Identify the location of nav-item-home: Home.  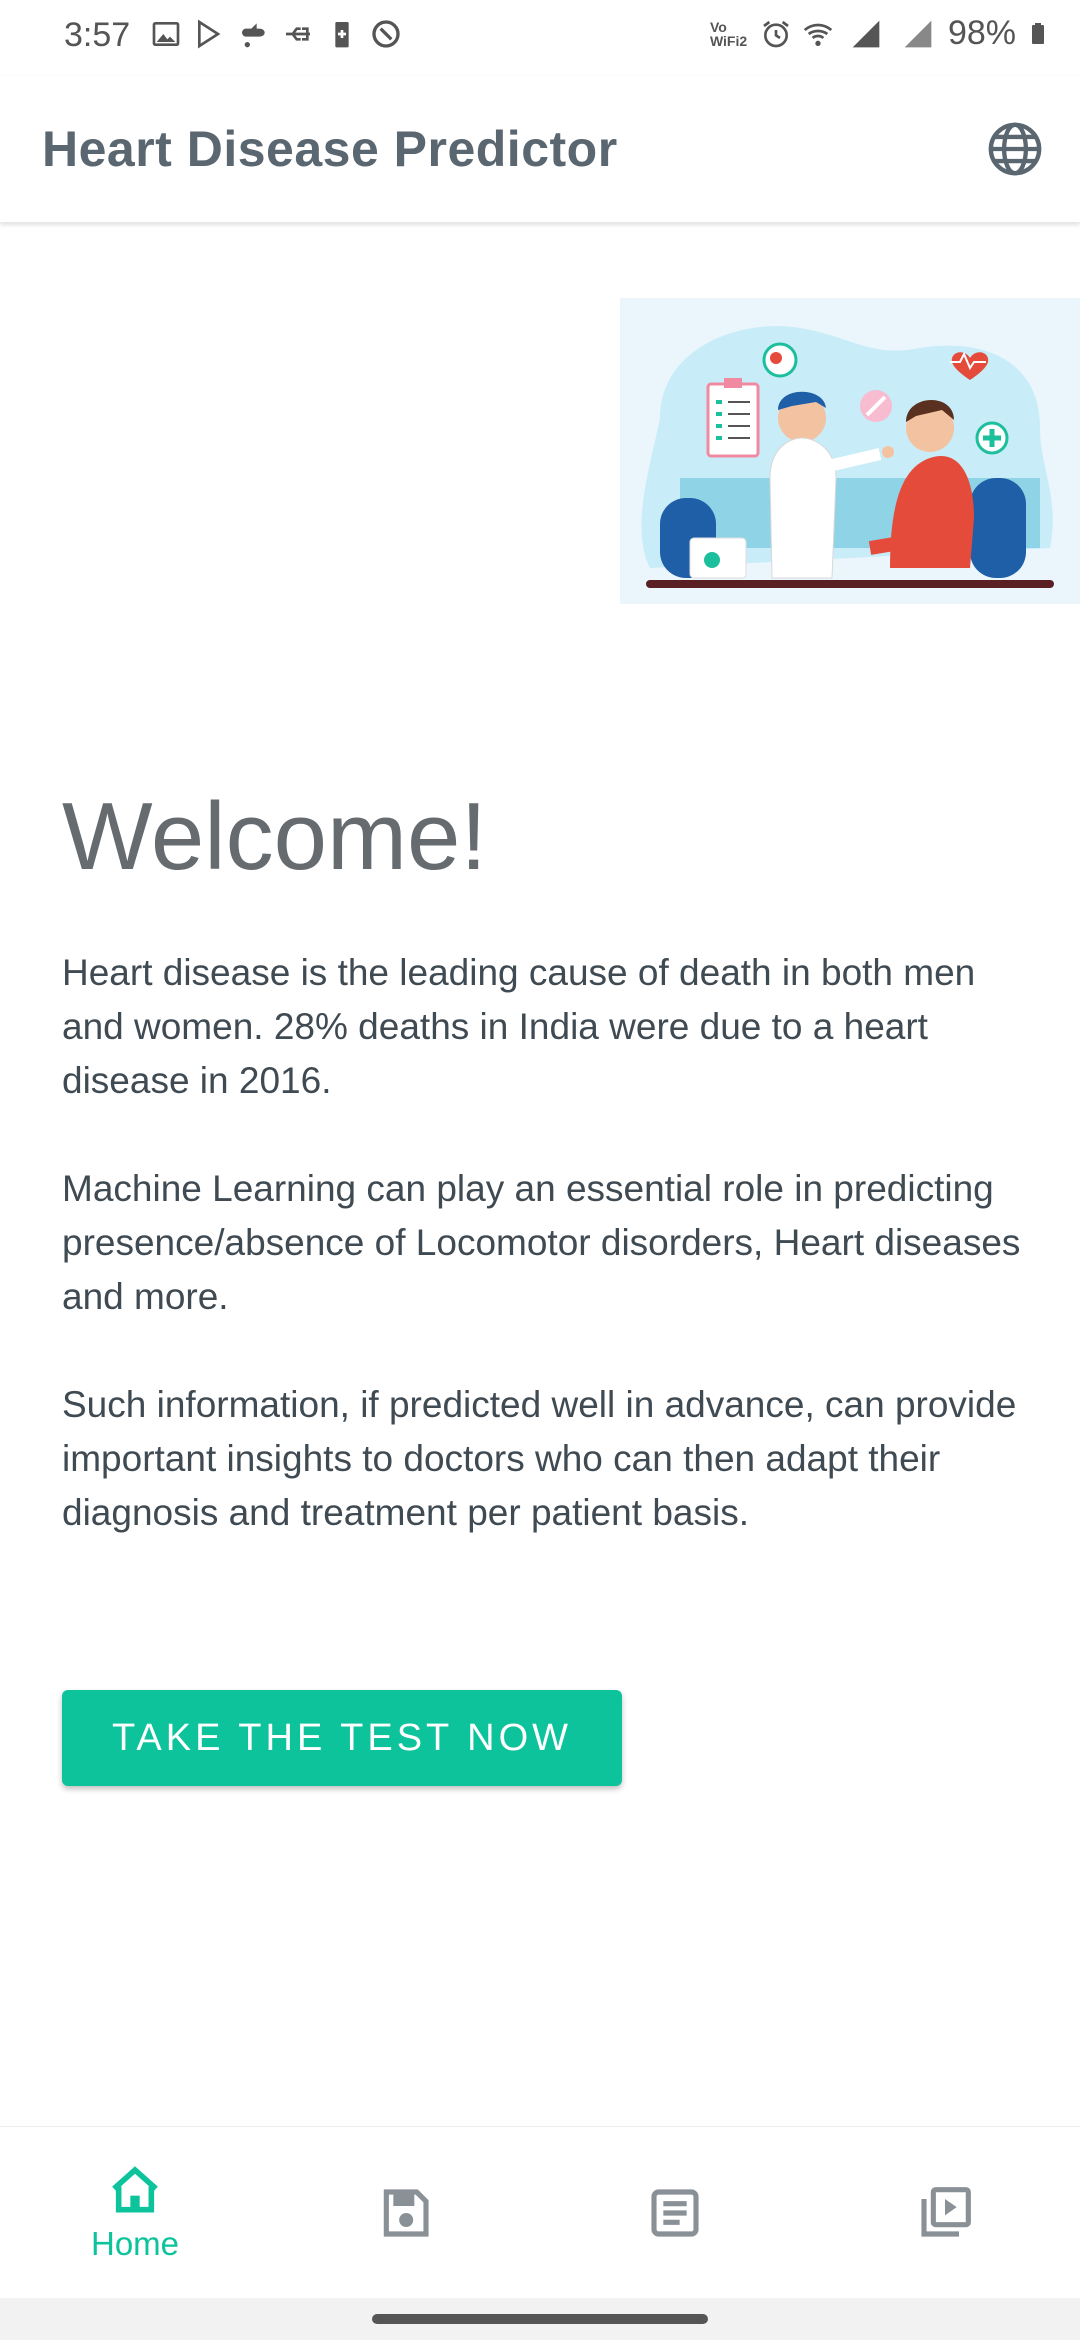
(135, 2213).